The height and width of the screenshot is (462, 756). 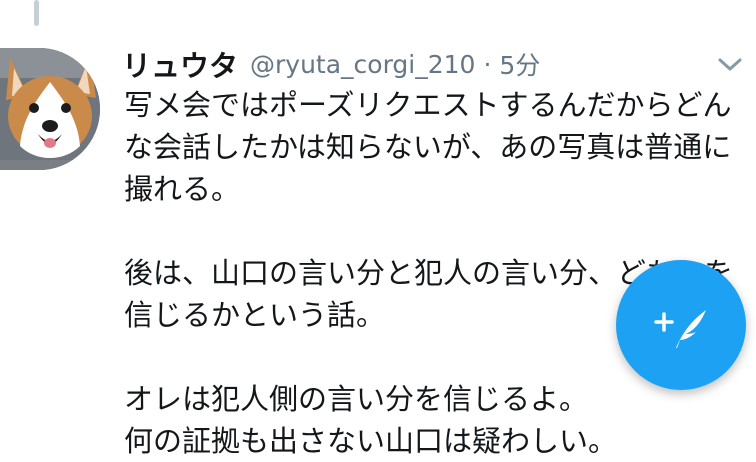 What do you see at coordinates (371, 441) in the screenshot?
I see `tweet-text-line: 何の証拠も出さない山口は疑わしい。` at bounding box center [371, 441].